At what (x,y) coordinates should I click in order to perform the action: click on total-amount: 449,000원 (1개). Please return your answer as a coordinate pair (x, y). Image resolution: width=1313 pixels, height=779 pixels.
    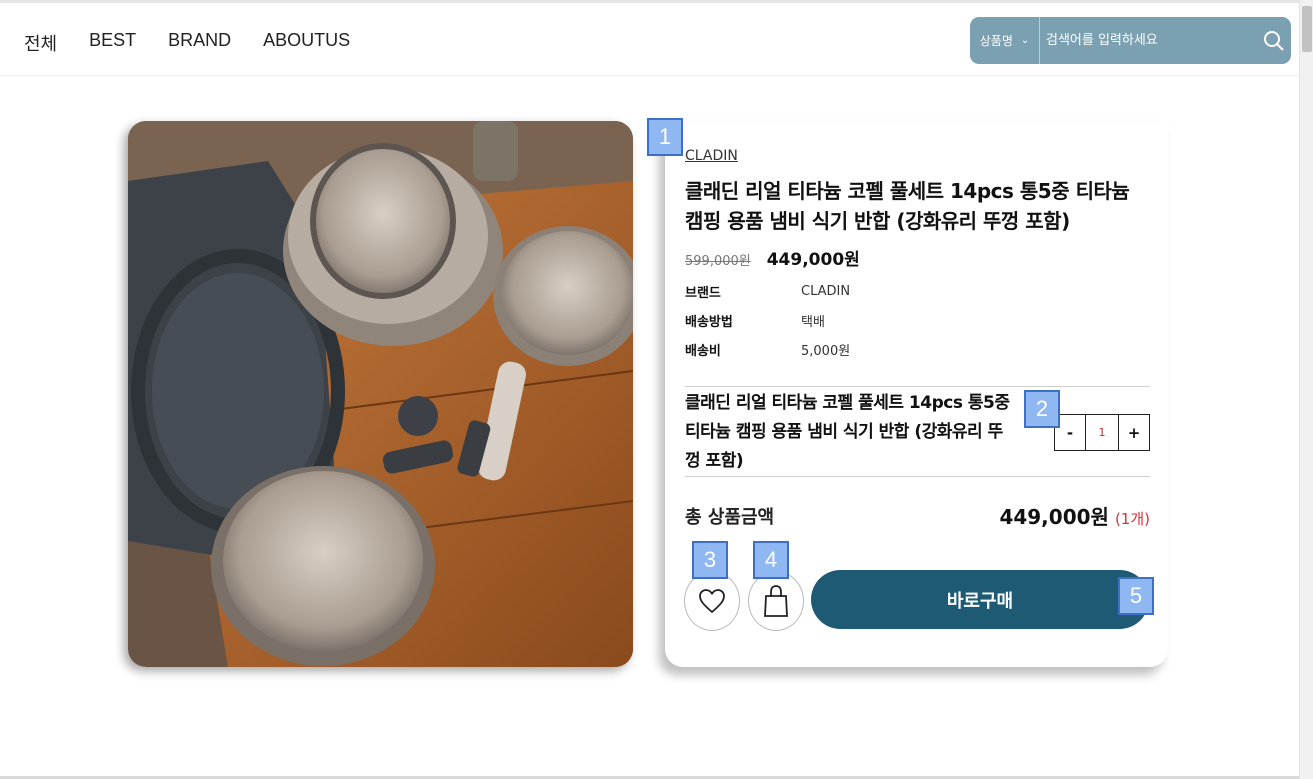
    Looking at the image, I should click on (1074, 515).